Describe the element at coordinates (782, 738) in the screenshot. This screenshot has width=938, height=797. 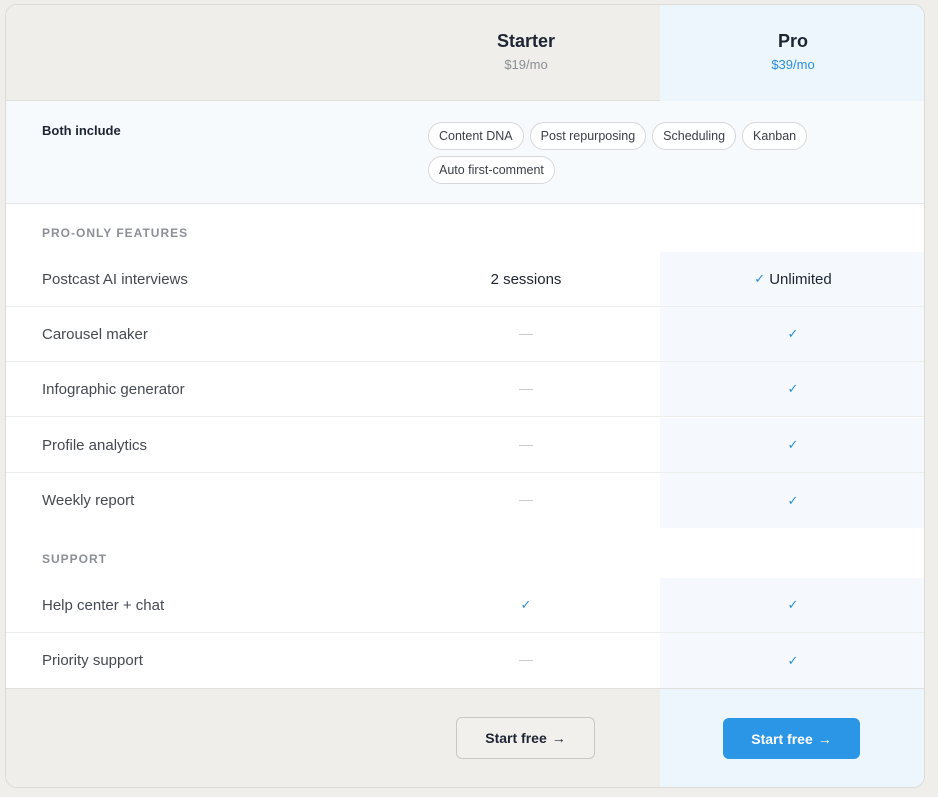
I see `pro-cta-label: Start free` at that location.